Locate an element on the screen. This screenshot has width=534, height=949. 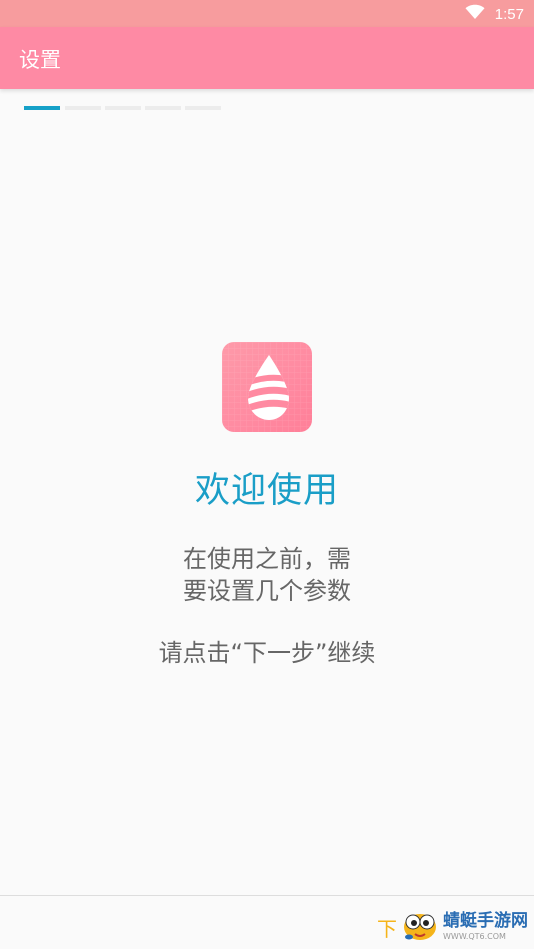
water-drop-icon is located at coordinates (267, 387).